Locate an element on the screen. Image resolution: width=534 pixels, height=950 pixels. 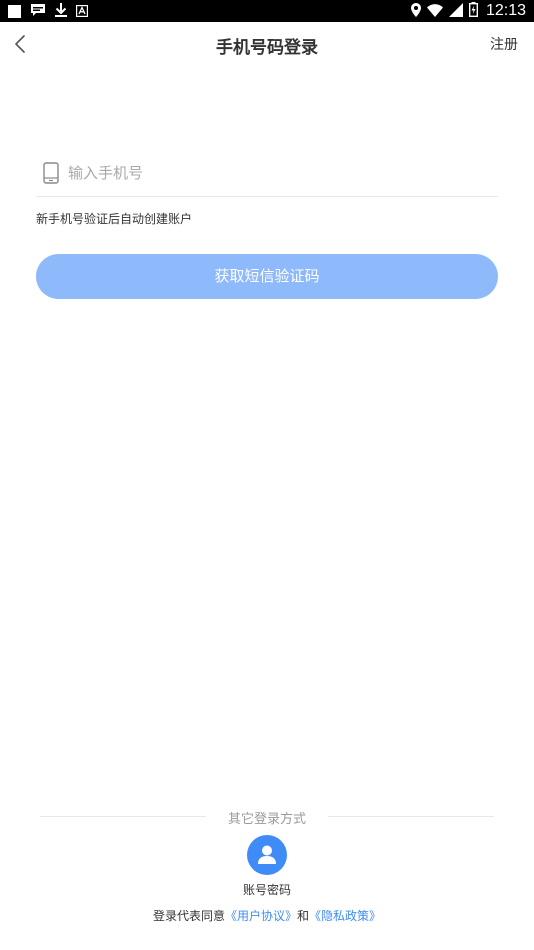
chat-icon is located at coordinates (38, 11).